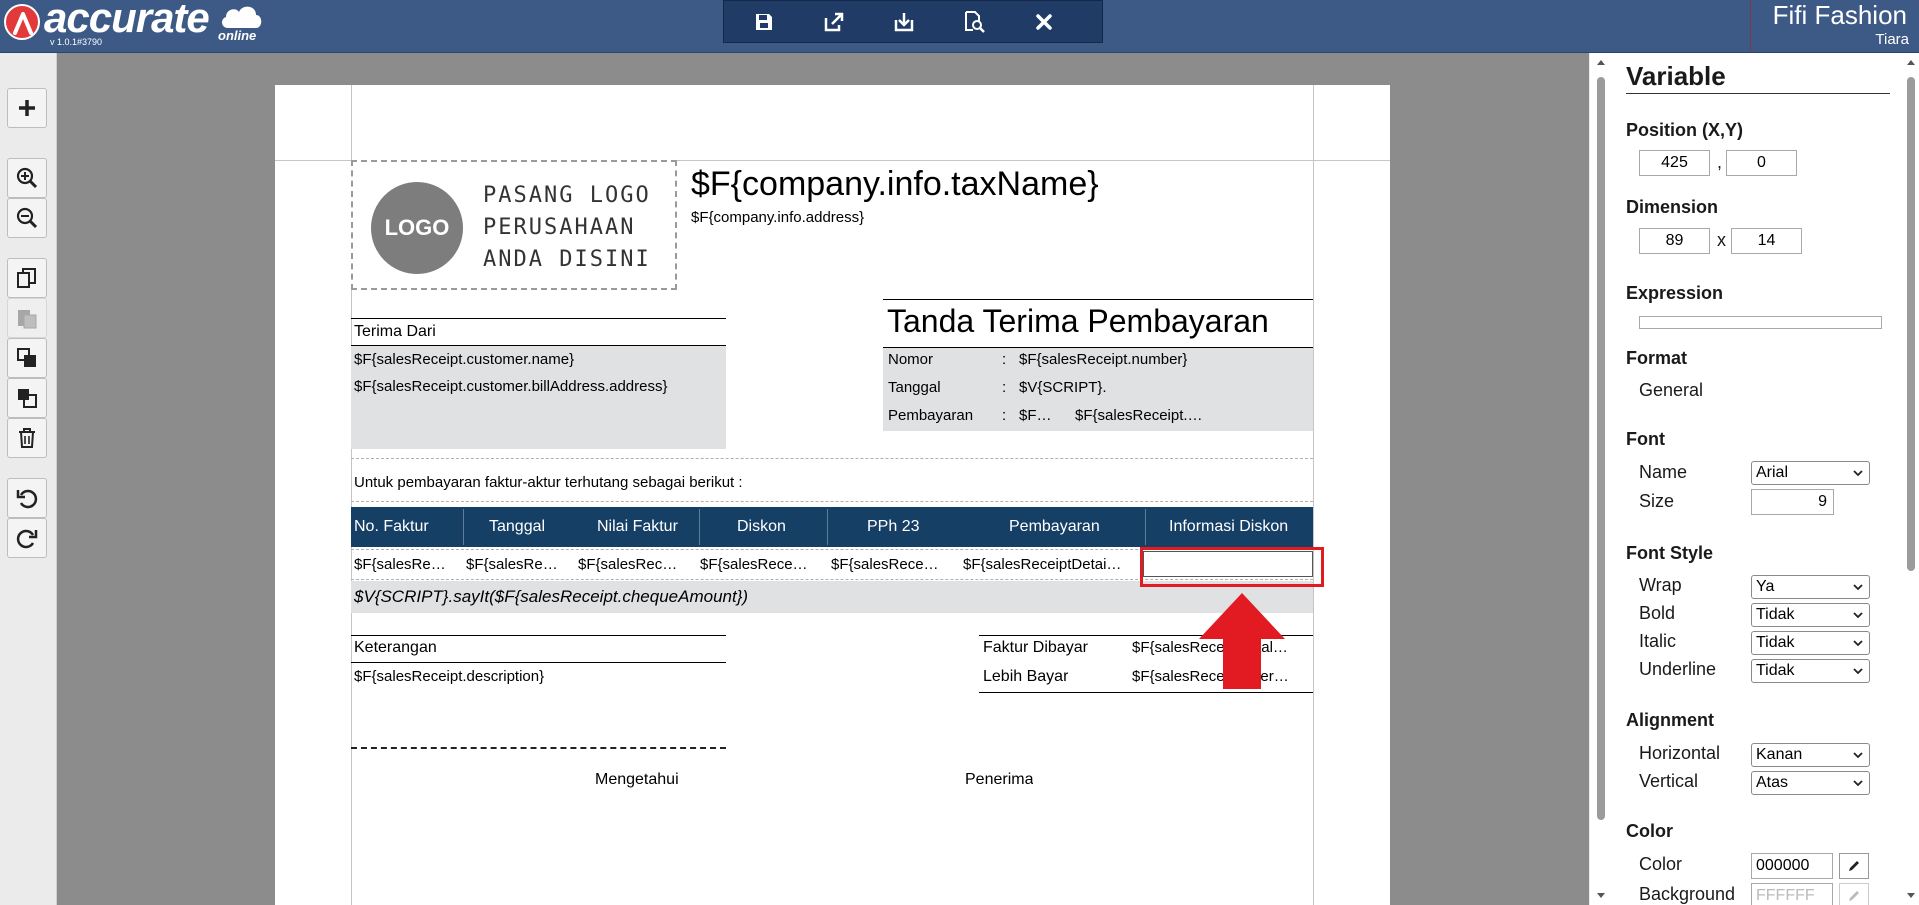  What do you see at coordinates (1810, 615) in the screenshot?
I see `bold-select: Tidak` at bounding box center [1810, 615].